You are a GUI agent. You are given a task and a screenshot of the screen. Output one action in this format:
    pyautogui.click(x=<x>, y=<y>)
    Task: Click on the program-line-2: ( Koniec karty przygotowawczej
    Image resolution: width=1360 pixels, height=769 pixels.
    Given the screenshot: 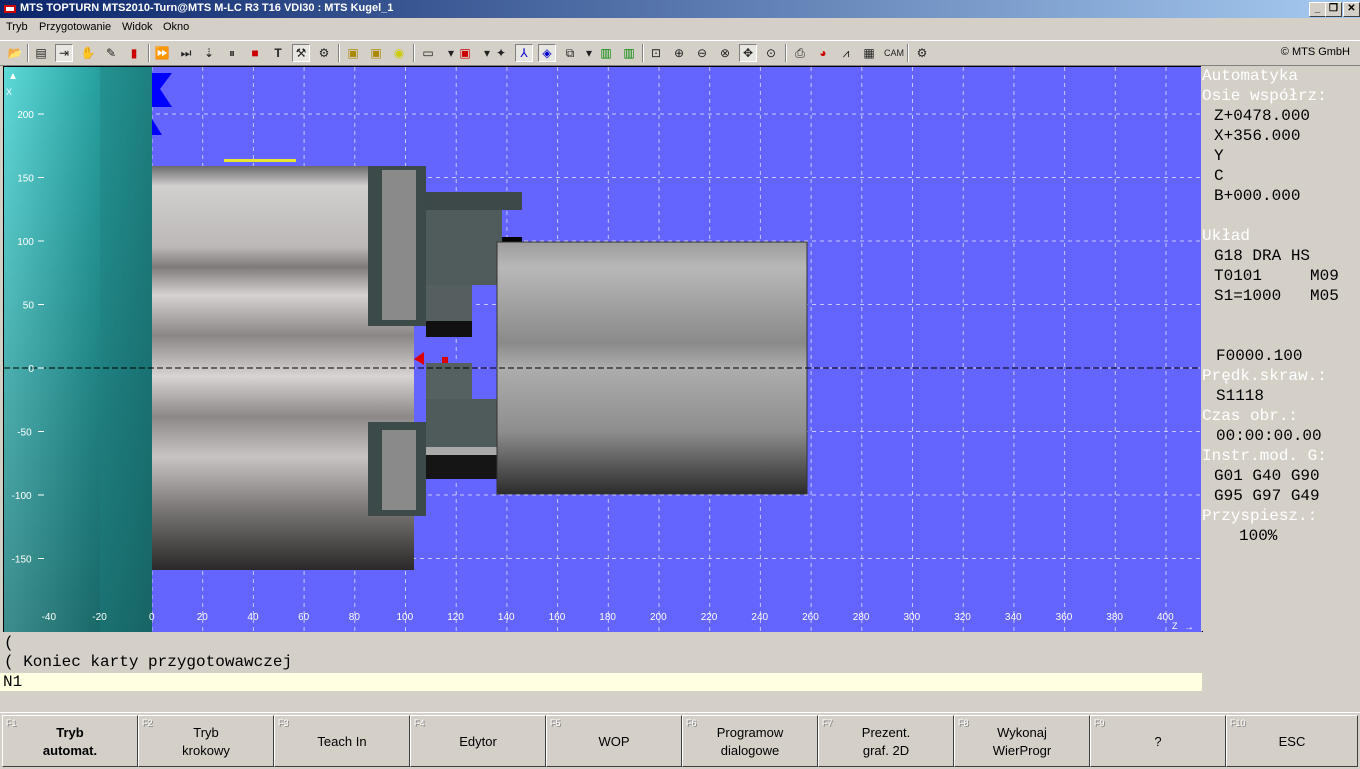 What is the action you would take?
    pyautogui.click(x=148, y=662)
    